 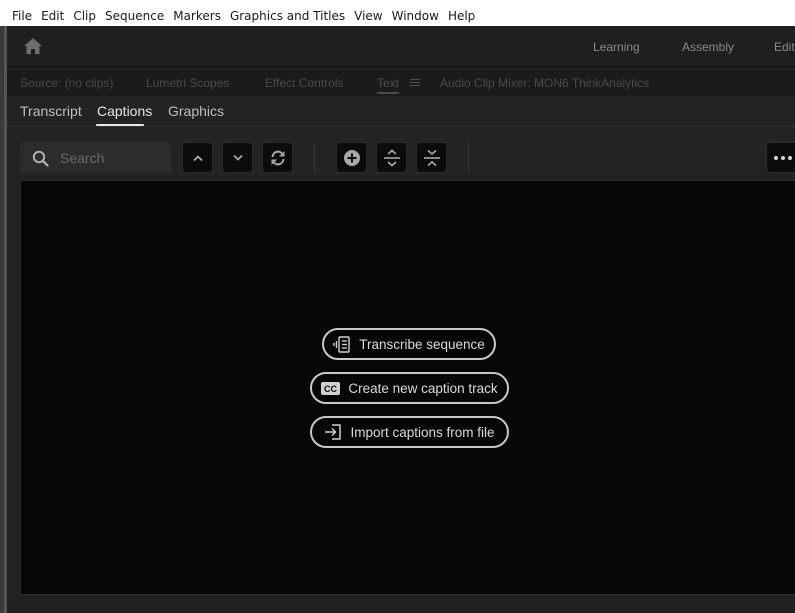 I want to click on import-captions-button: Import captions from file, so click(x=409, y=432).